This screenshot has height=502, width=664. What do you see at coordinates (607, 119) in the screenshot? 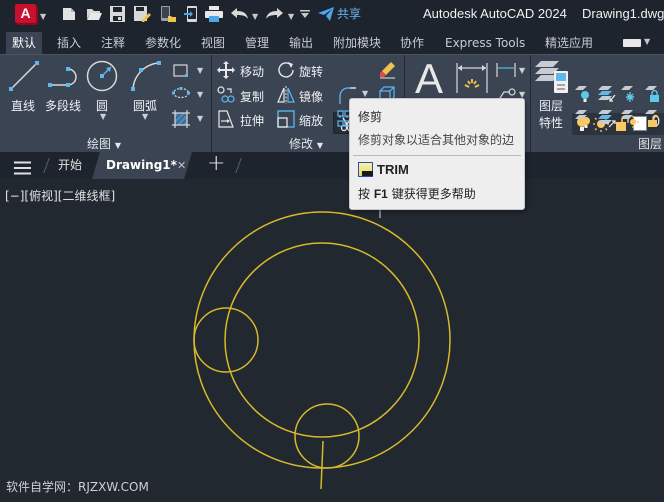
I see `layer-make-current-icon` at bounding box center [607, 119].